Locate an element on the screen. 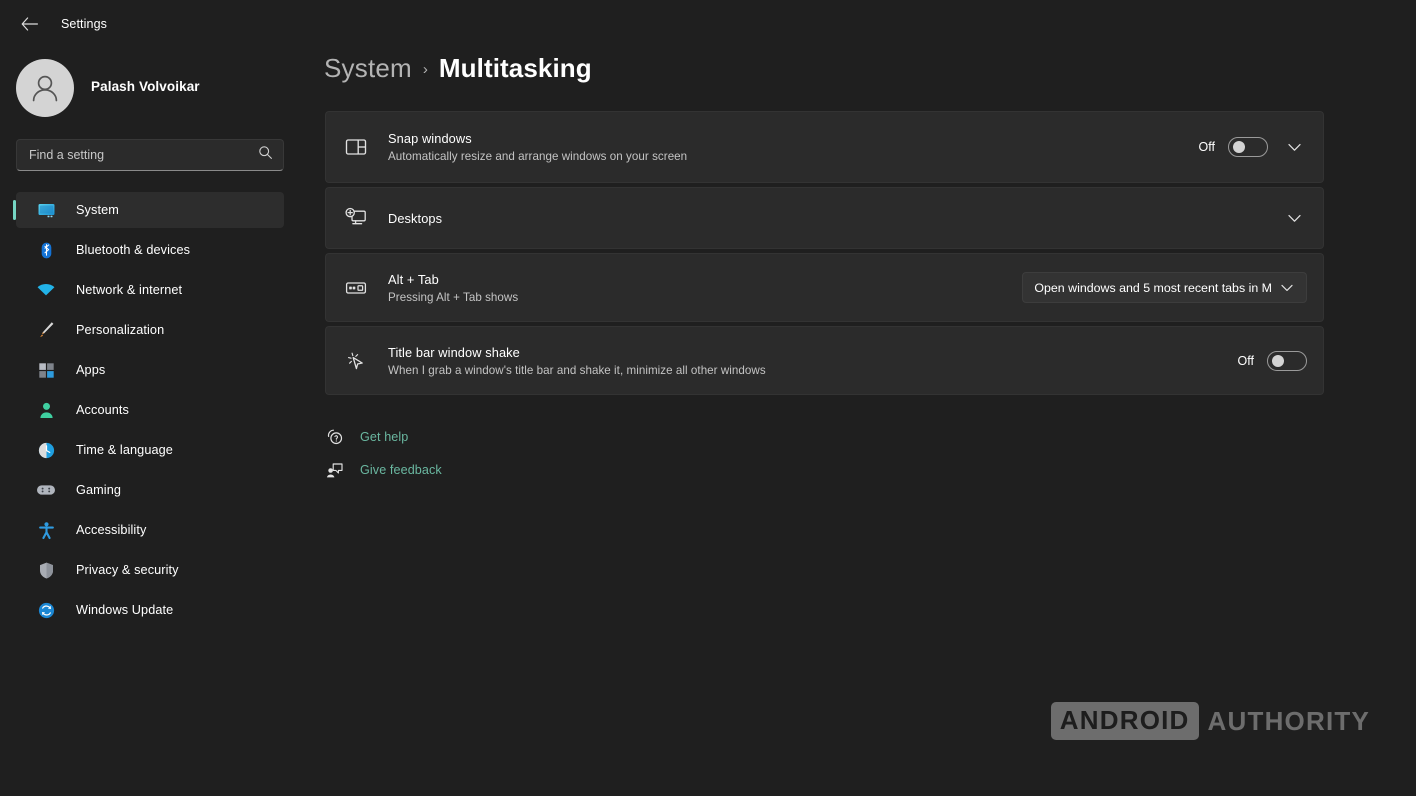  link-label: Get help is located at coordinates (384, 436).